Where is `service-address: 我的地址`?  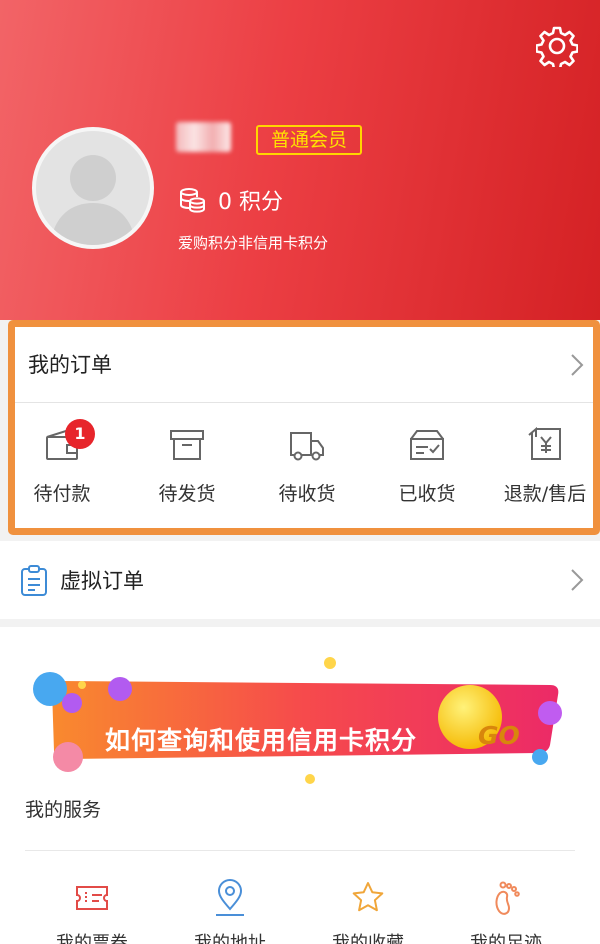
service-address: 我的地址 is located at coordinates (230, 911).